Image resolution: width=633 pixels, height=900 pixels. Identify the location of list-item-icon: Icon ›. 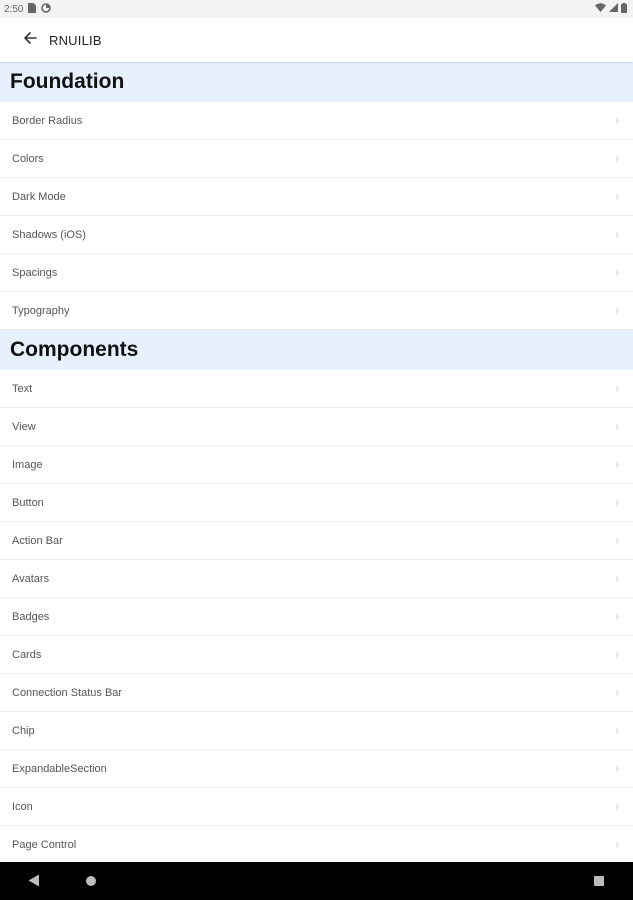
(316, 807).